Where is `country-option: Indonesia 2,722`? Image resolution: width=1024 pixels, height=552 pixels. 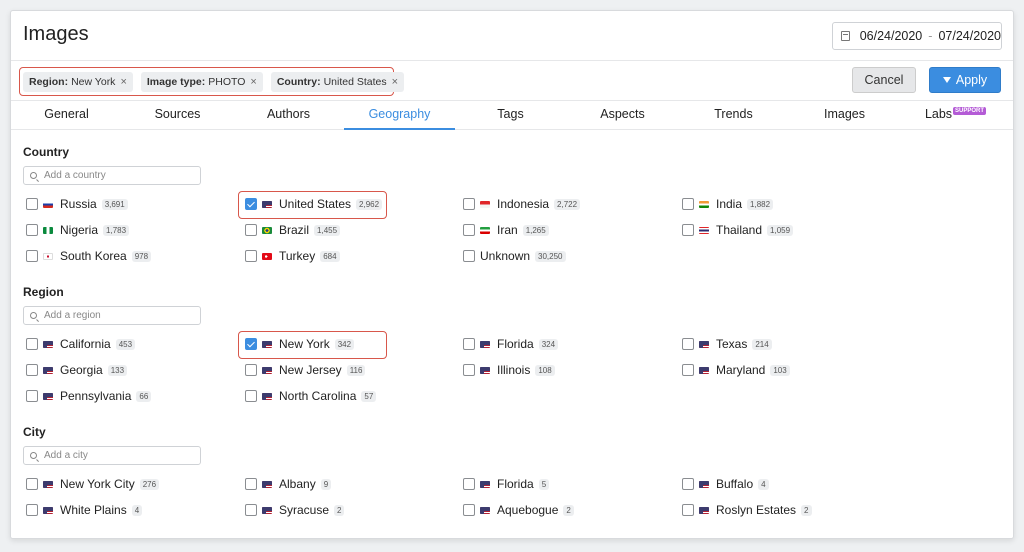 country-option: Indonesia 2,722 is located at coordinates (522, 204).